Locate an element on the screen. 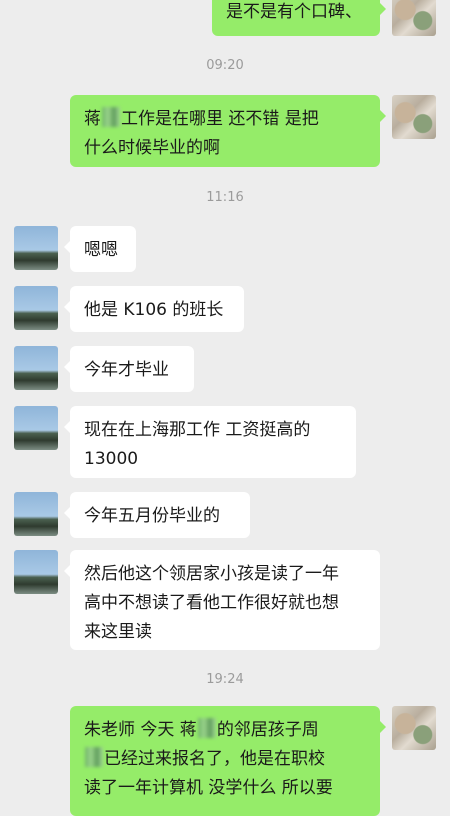 The image size is (450, 816). timestamp: 09:20 is located at coordinates (225, 65).